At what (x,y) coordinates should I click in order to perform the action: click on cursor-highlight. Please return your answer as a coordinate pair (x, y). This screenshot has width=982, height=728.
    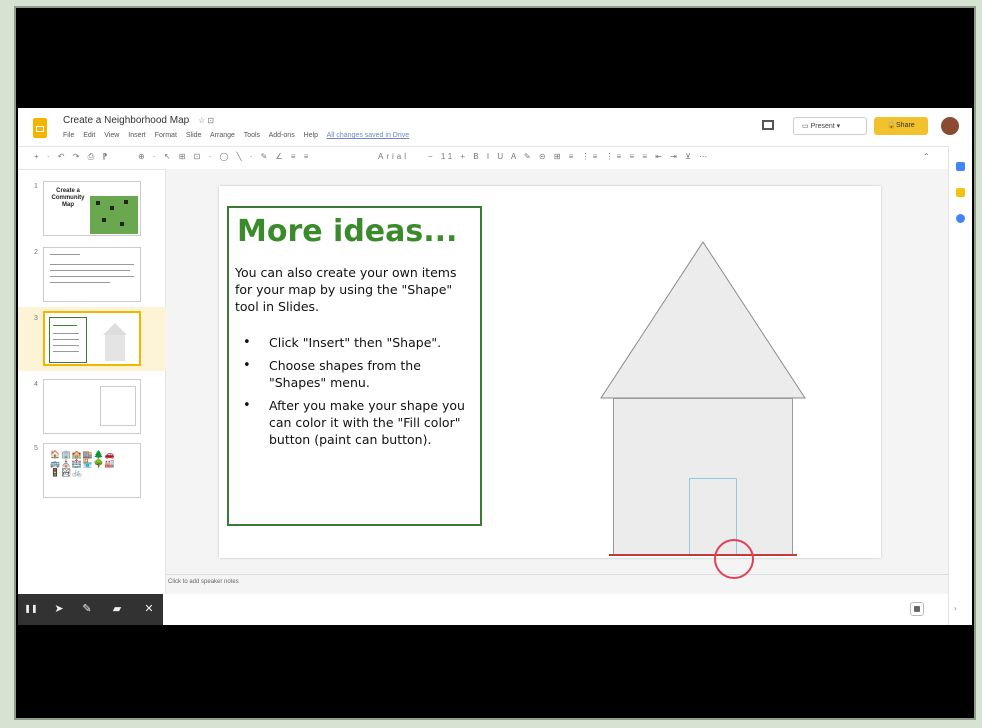
    Looking at the image, I should click on (734, 559).